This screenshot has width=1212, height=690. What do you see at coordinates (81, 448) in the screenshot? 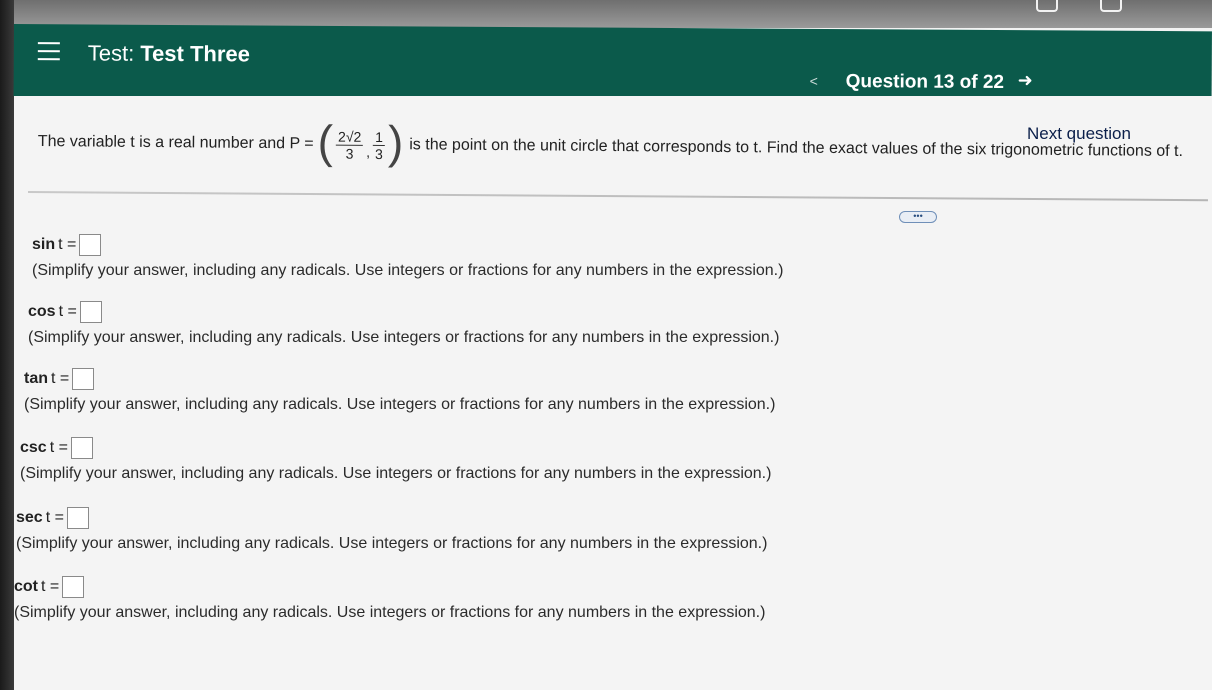
I see `csc-answer-input` at bounding box center [81, 448].